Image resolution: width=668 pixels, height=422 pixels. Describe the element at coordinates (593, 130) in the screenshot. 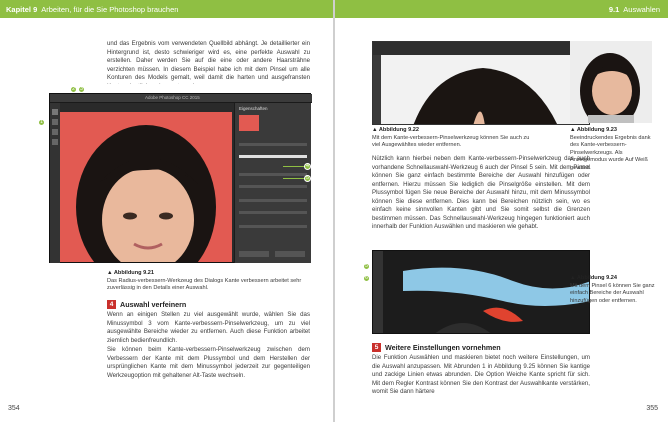

I see `caption-label: ▲ Abbildung 9.23` at that location.